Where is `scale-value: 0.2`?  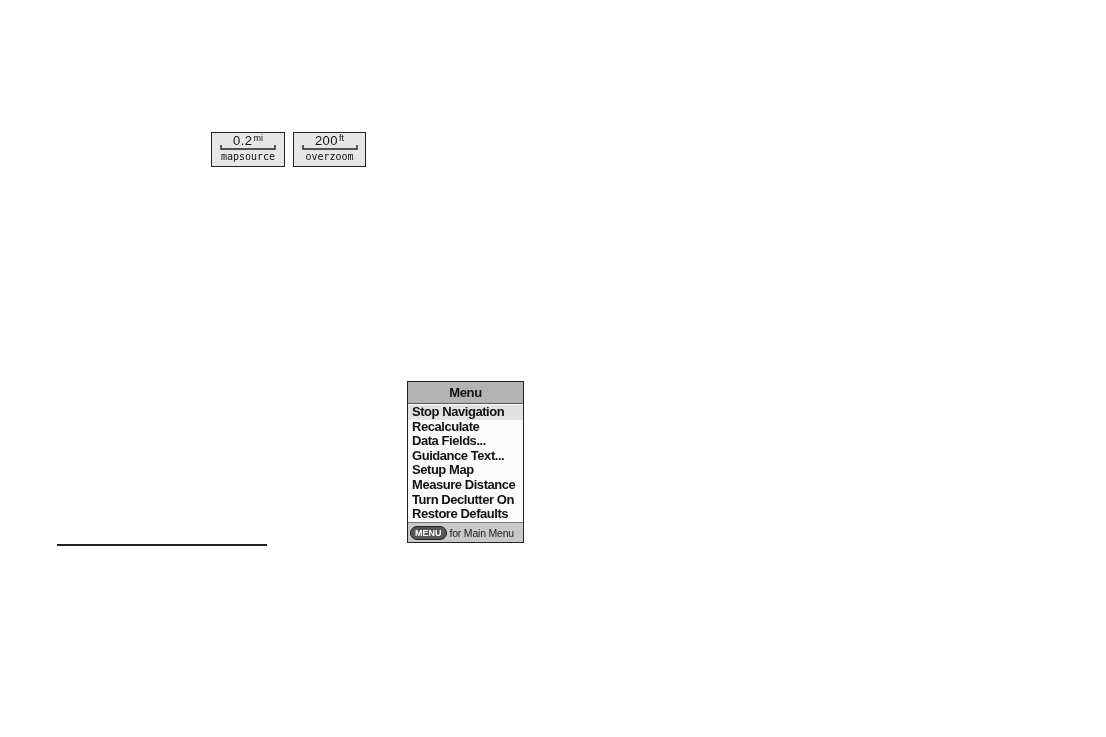
scale-value: 0.2 is located at coordinates (242, 140).